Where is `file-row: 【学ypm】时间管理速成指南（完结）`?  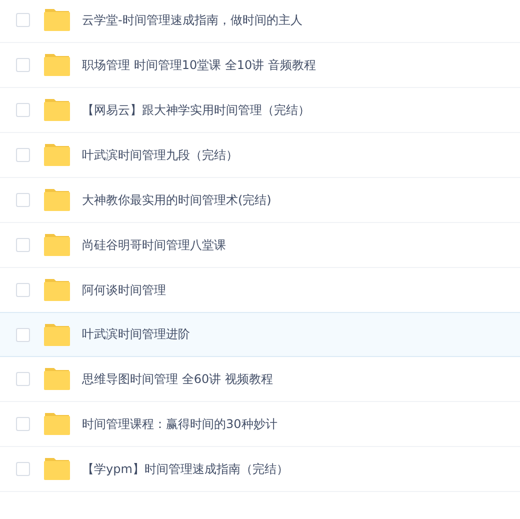 file-row: 【学ypm】时间管理速成指南（完结） is located at coordinates (260, 469).